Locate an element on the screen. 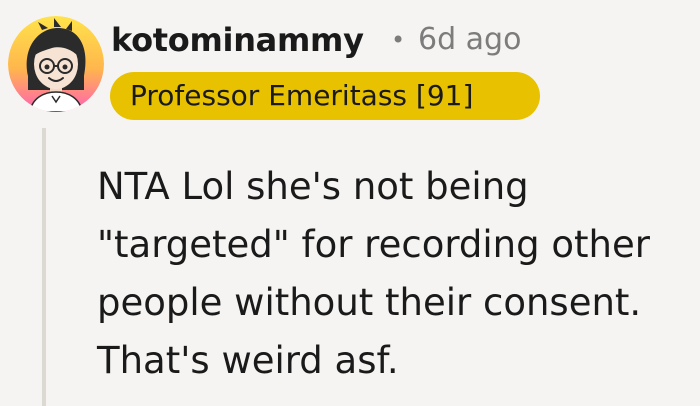 This screenshot has height=406, width=700. cartoon-girl-with-glasses-avatar-icon is located at coordinates (56, 64).